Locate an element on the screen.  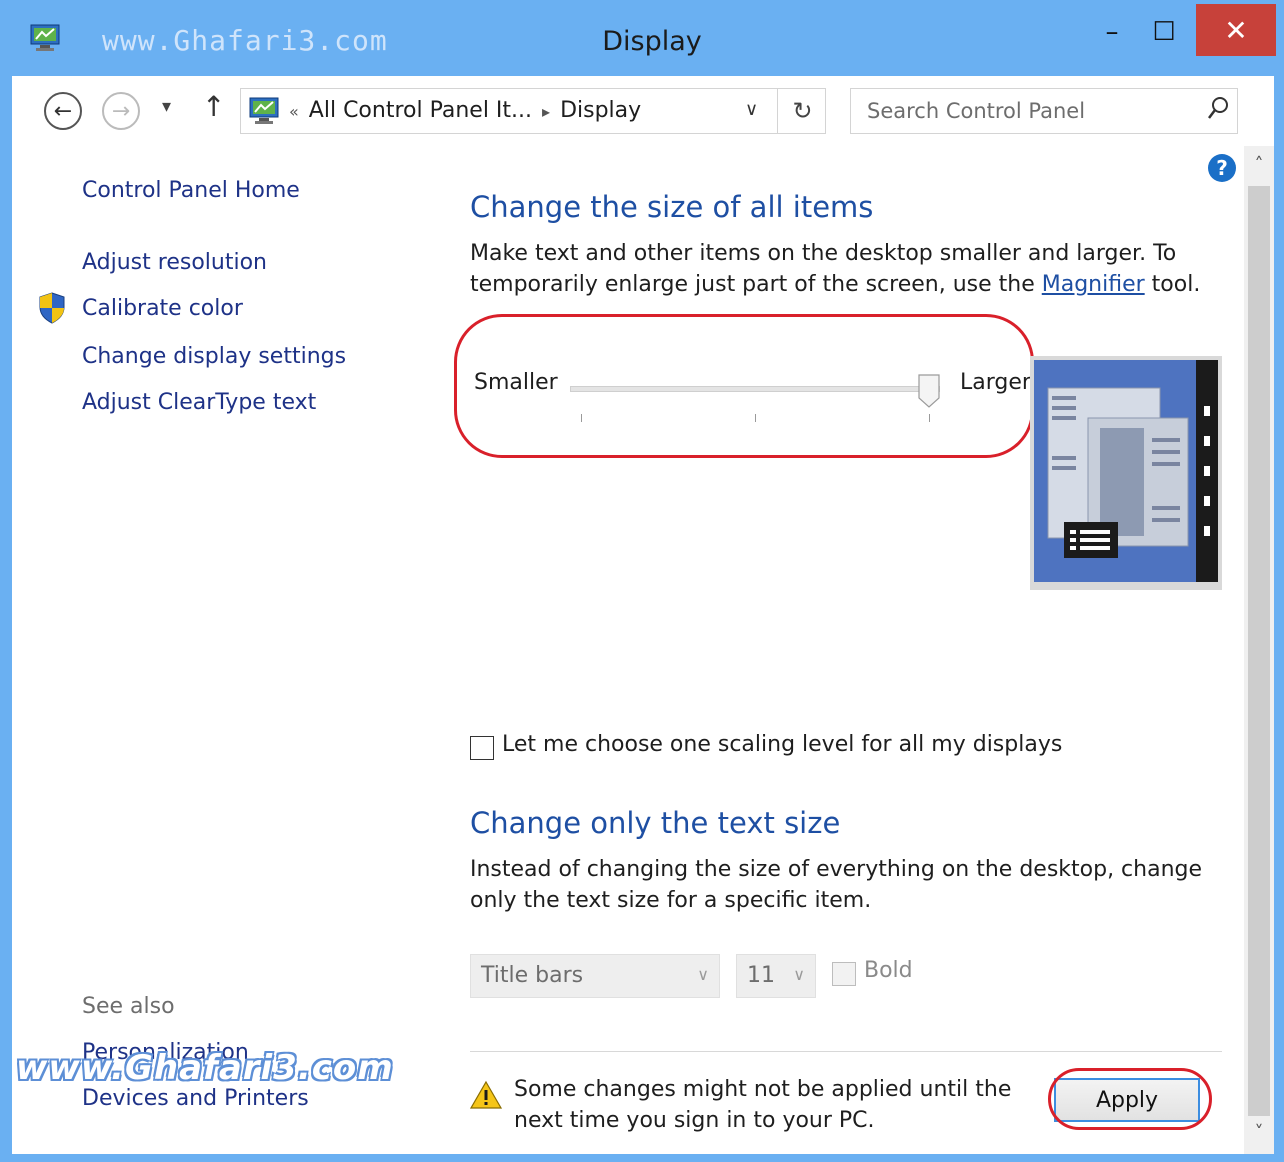
close-button: ✕ is located at coordinates (1236, 30).